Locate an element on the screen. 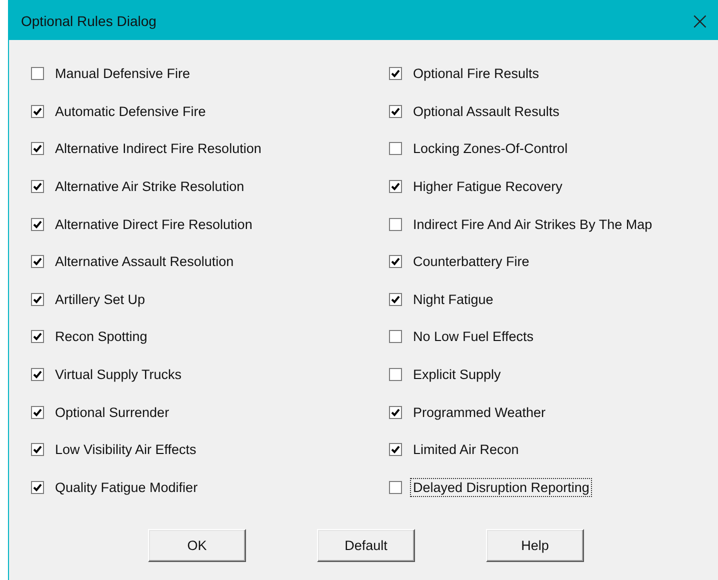 The width and height of the screenshot is (718, 580). checkbox-label: Optional Fire Results is located at coordinates (476, 74).